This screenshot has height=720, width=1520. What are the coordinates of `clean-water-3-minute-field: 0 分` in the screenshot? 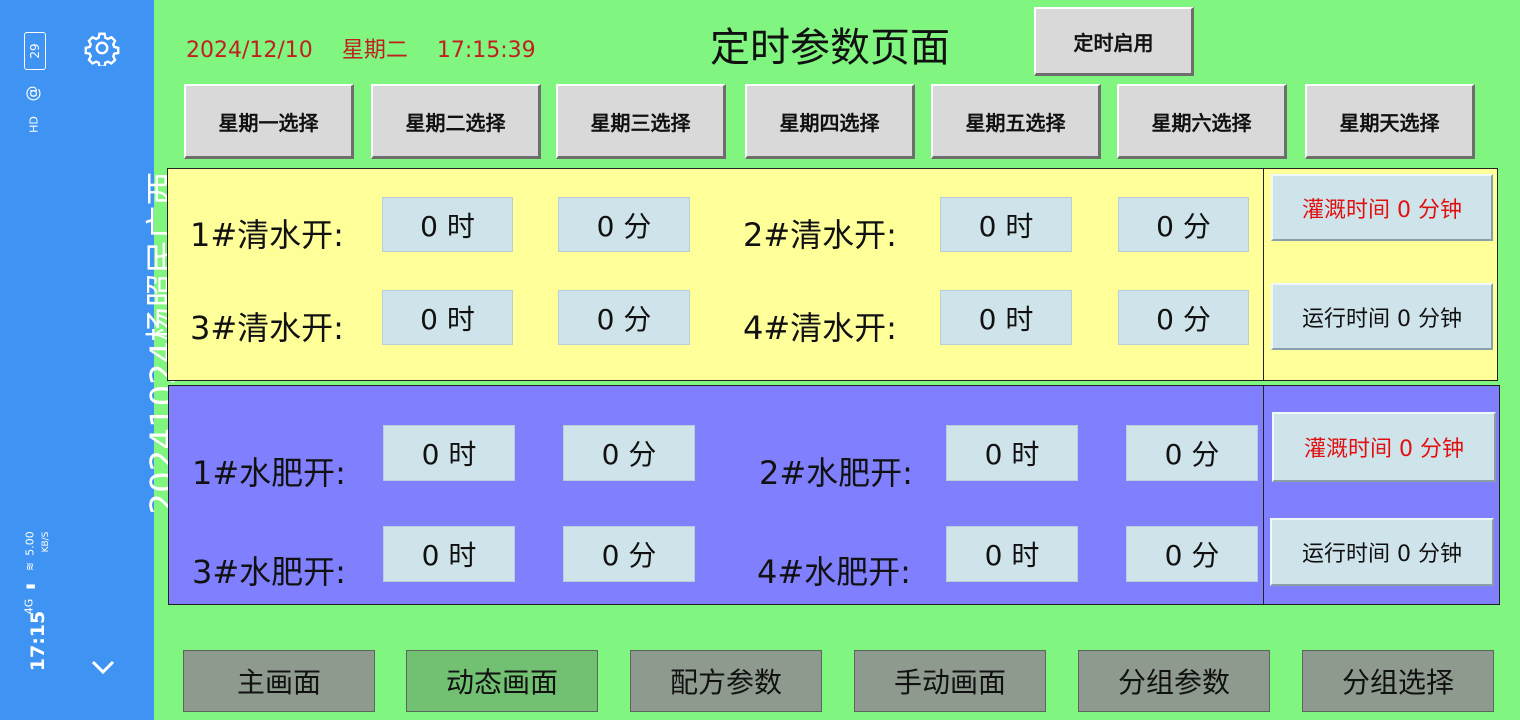 It's located at (624, 317).